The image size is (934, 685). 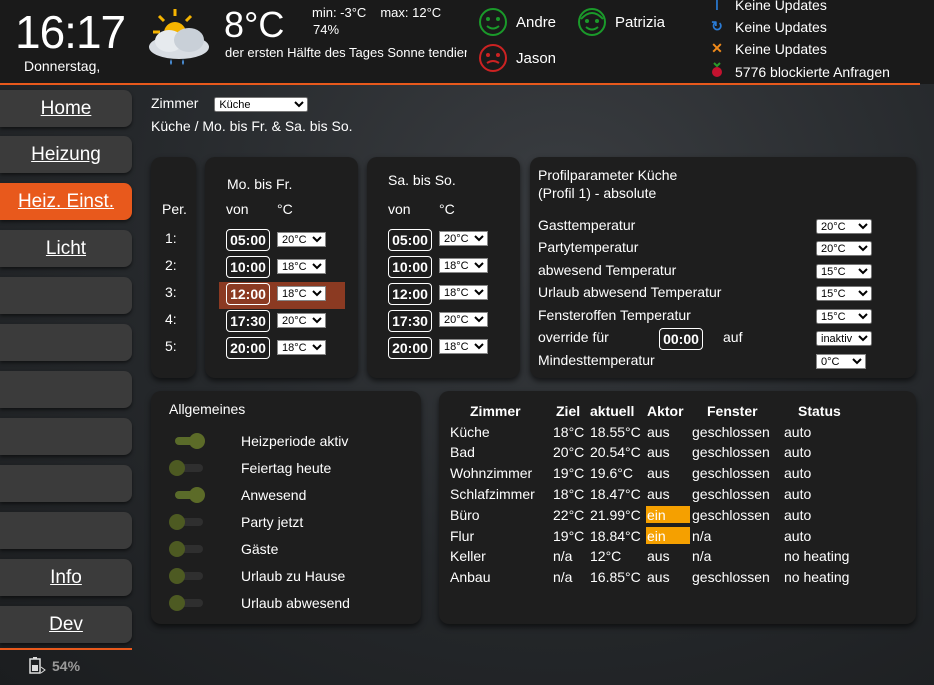 I want to click on weekend-time-input: 05:00, so click(x=410, y=240).